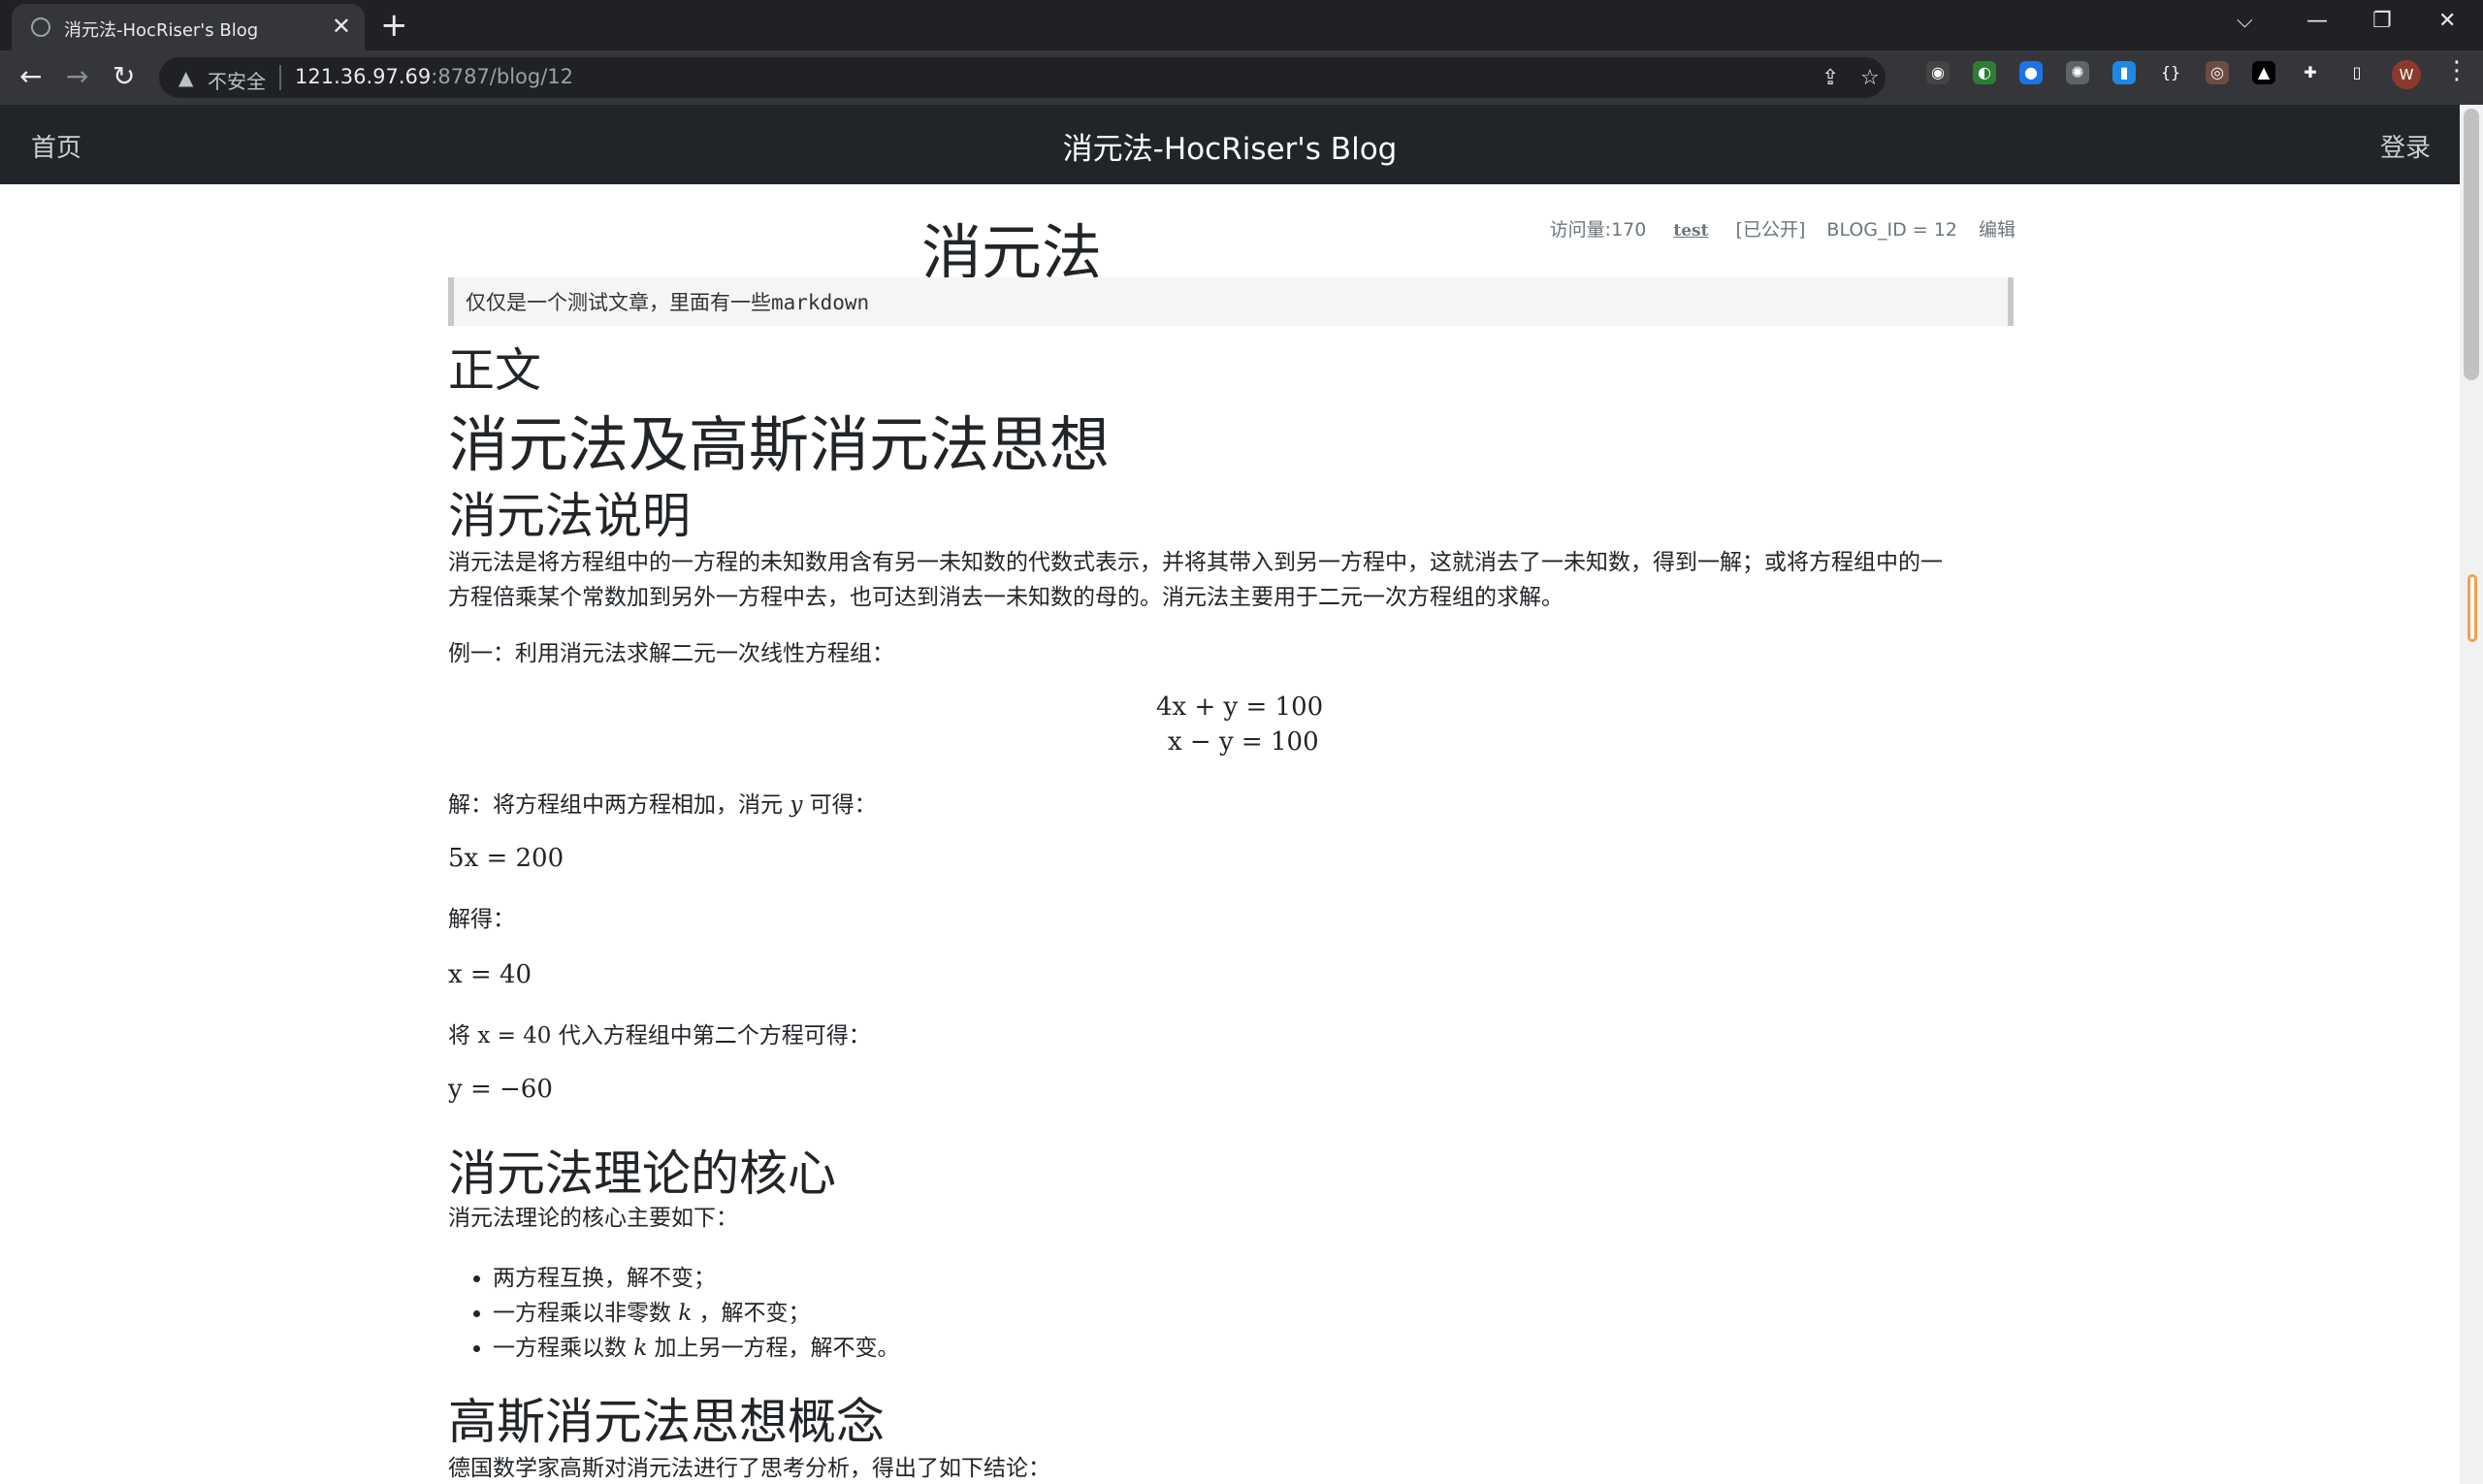 Image resolution: width=2483 pixels, height=1484 pixels. Describe the element at coordinates (1023, 77) in the screenshot. I see `address-bar: ▲ 不安全 121.36.97.69:8787/blog/12 ⇪ ☆` at that location.